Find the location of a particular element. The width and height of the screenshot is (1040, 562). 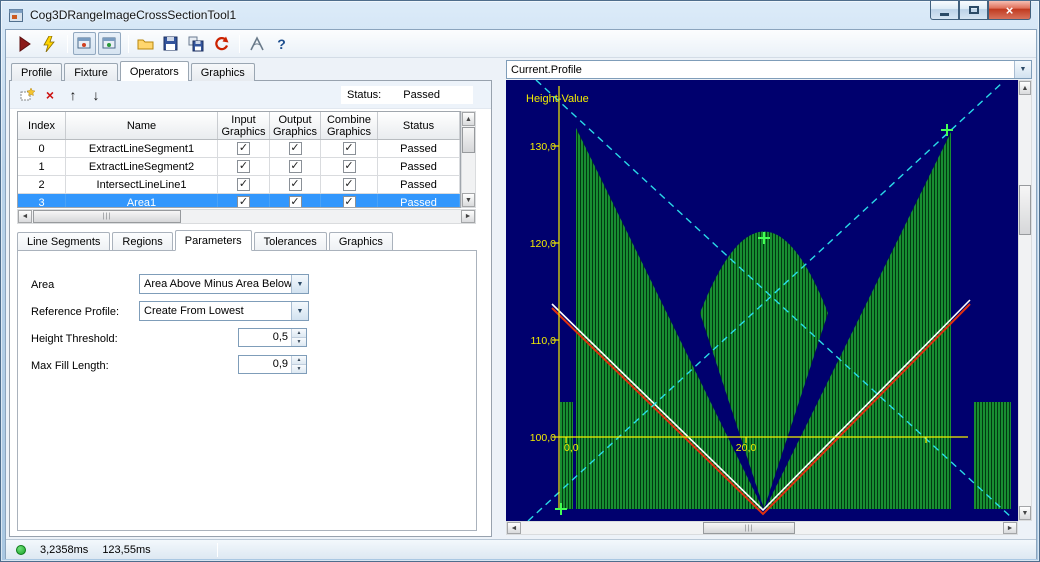

help-icon: ? is located at coordinates (281, 43).